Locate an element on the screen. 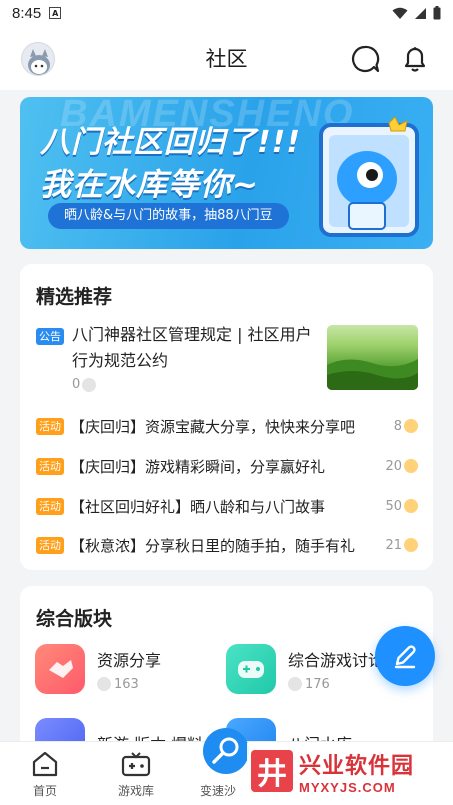  list-item: 活动 【社区回归好礼】晒八龄和与八门故事 50 is located at coordinates (227, 506).